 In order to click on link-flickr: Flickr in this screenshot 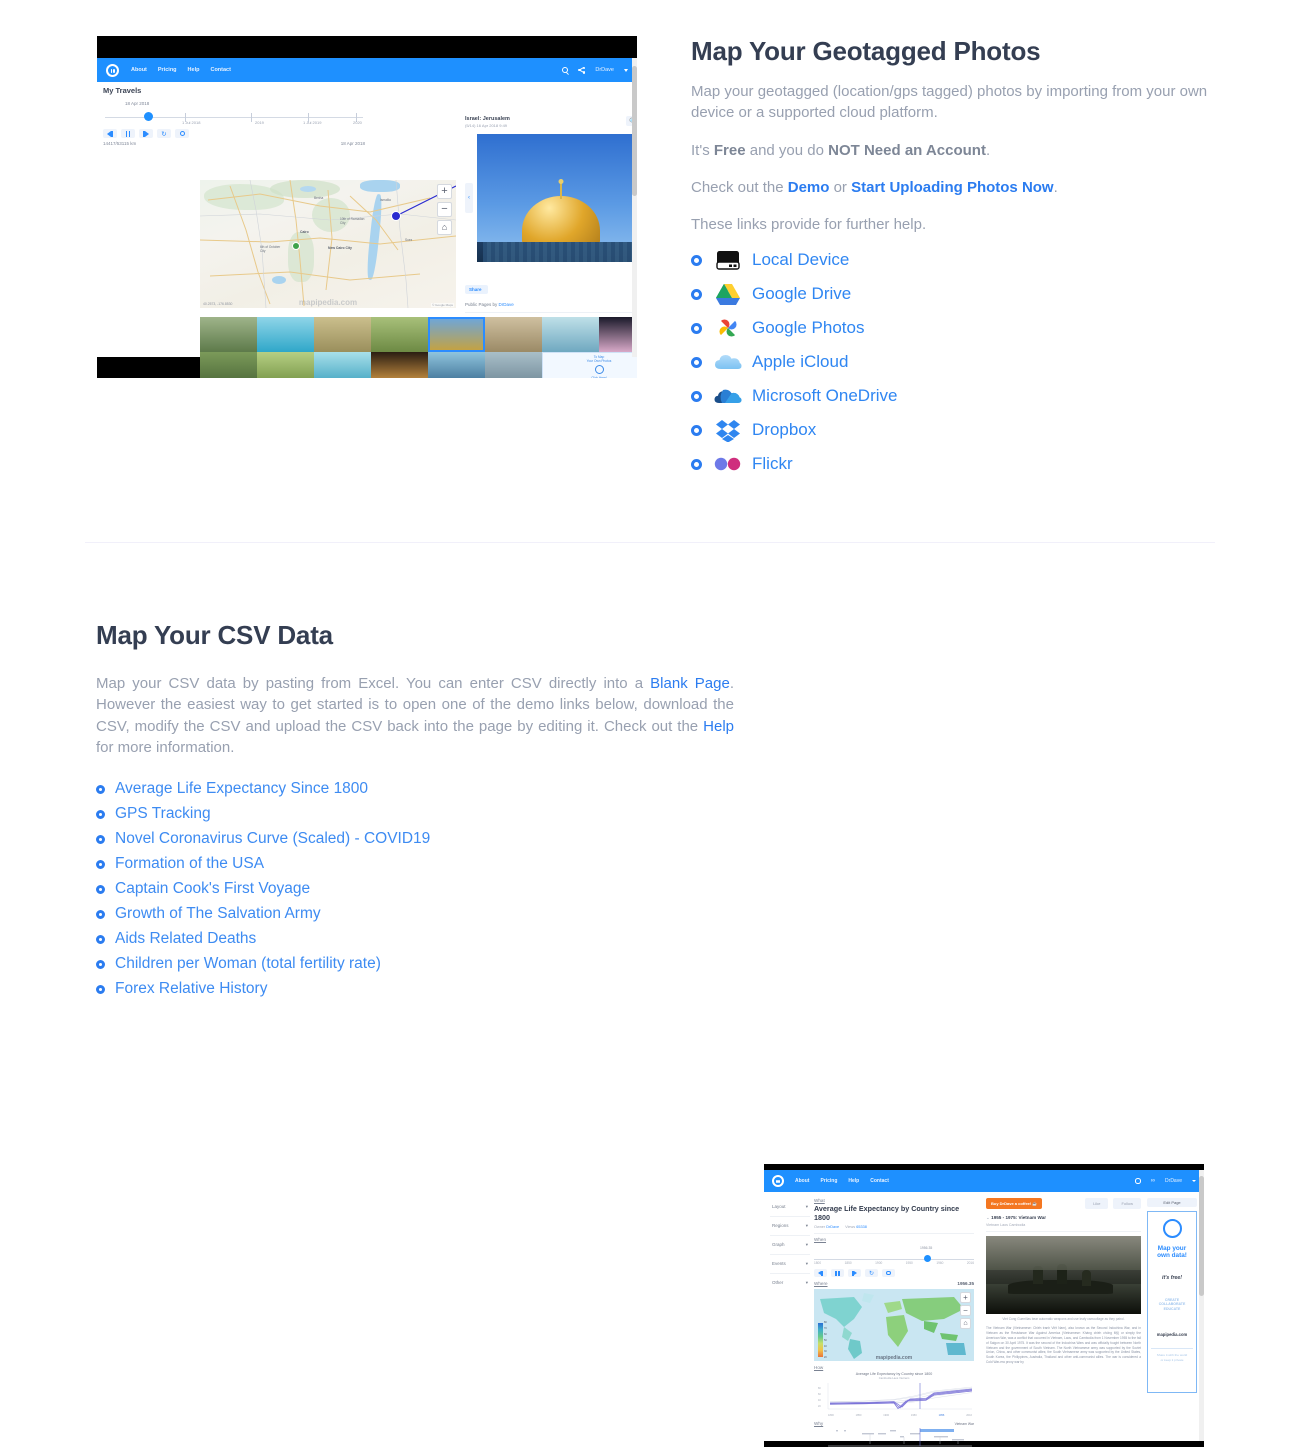, I will do `click(772, 464)`.